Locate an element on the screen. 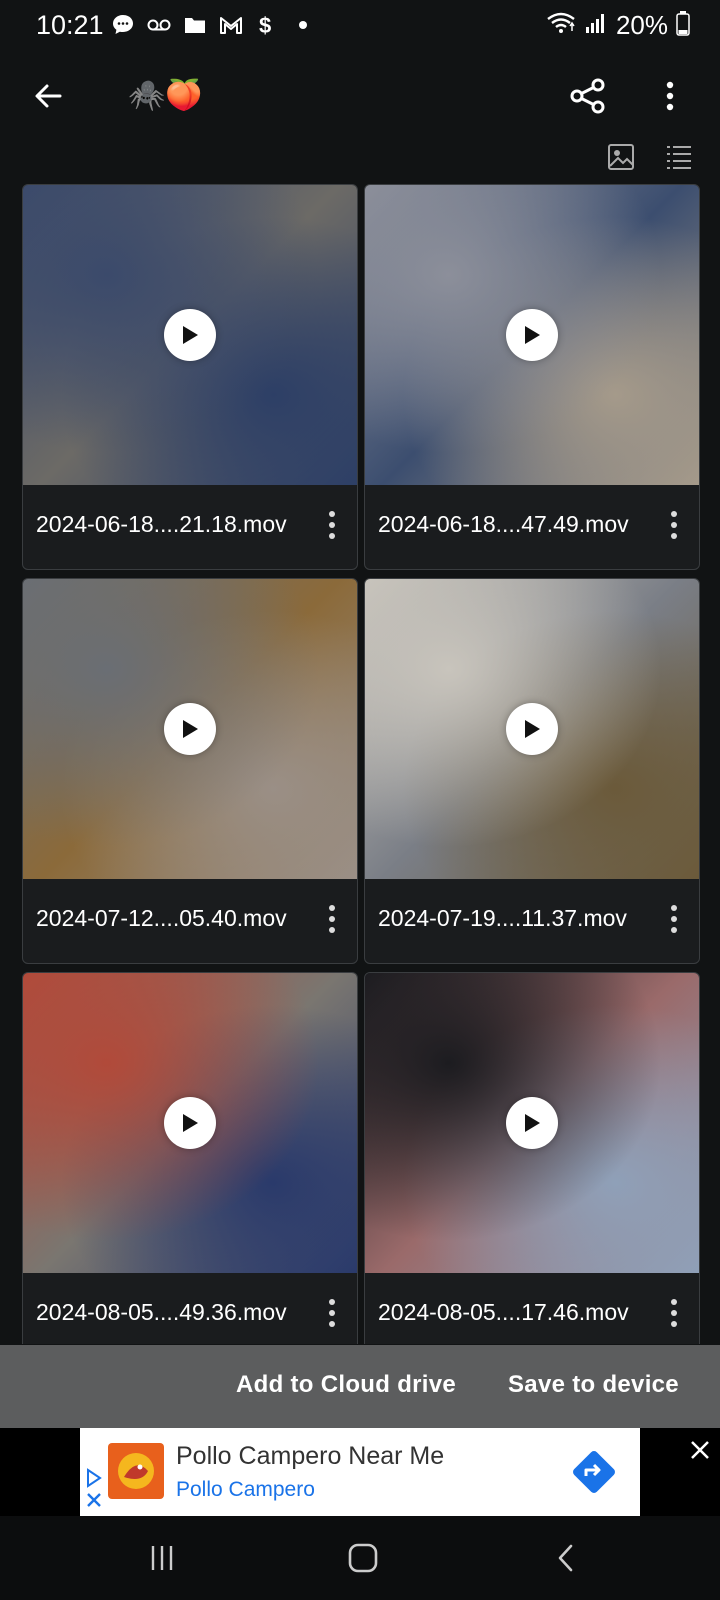 The image size is (720, 1600). battery-percent: 20% is located at coordinates (641, 25).